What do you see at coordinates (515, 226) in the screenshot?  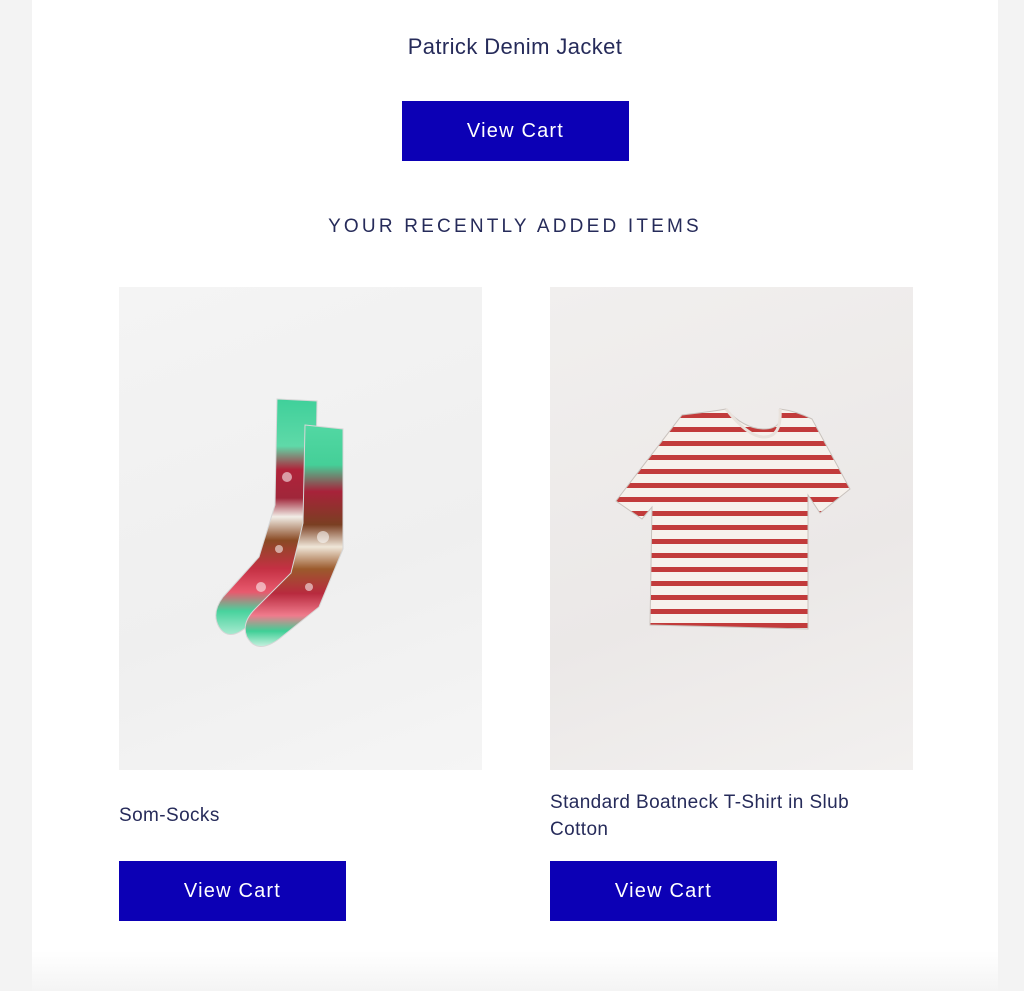 I see `recently-added-heading: YOUR RECENTLY ADDED ITEMS` at bounding box center [515, 226].